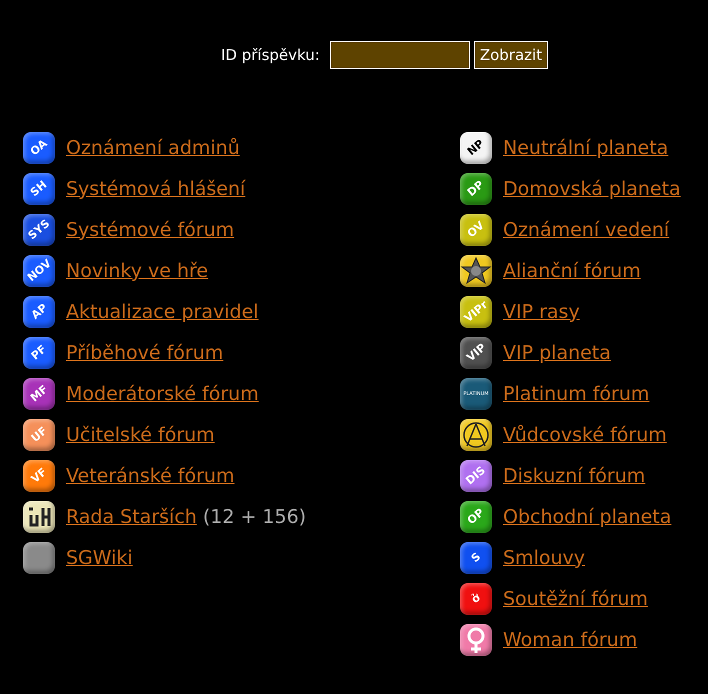  Describe the element at coordinates (511, 55) in the screenshot. I see `show-button: Zobrazit` at that location.